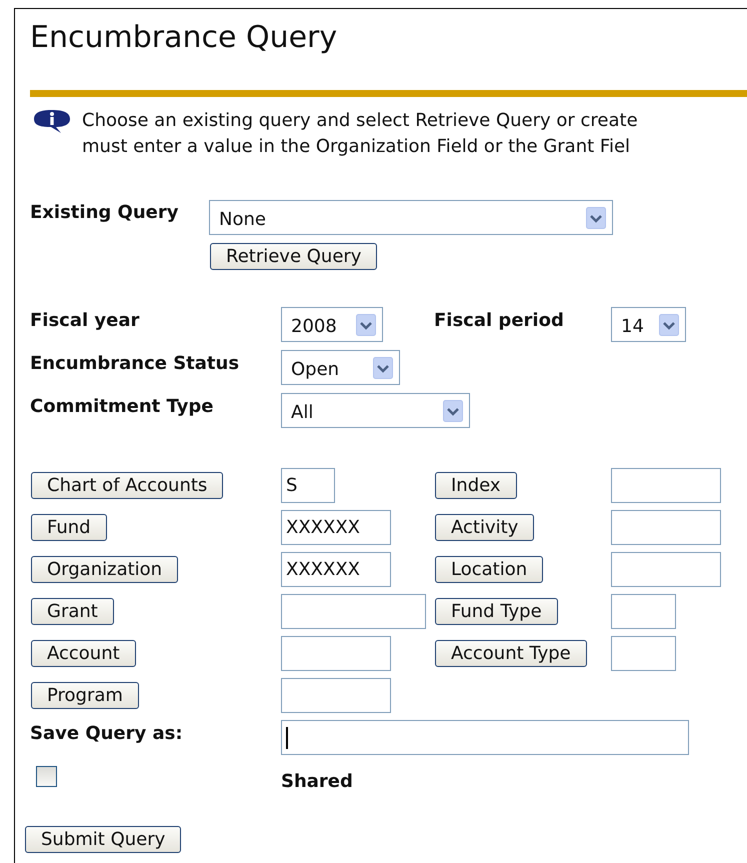 Image resolution: width=747 pixels, height=863 pixels. What do you see at coordinates (105, 213) in the screenshot?
I see `existing-query-label: Existing Query` at bounding box center [105, 213].